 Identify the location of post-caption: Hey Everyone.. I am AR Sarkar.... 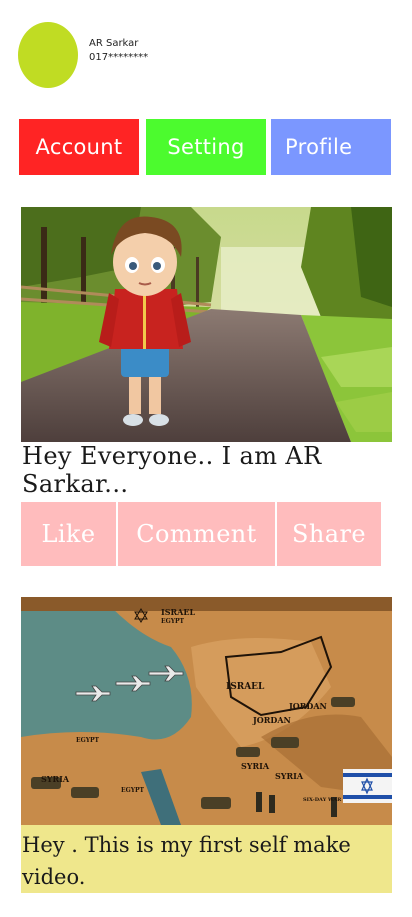
(172, 470).